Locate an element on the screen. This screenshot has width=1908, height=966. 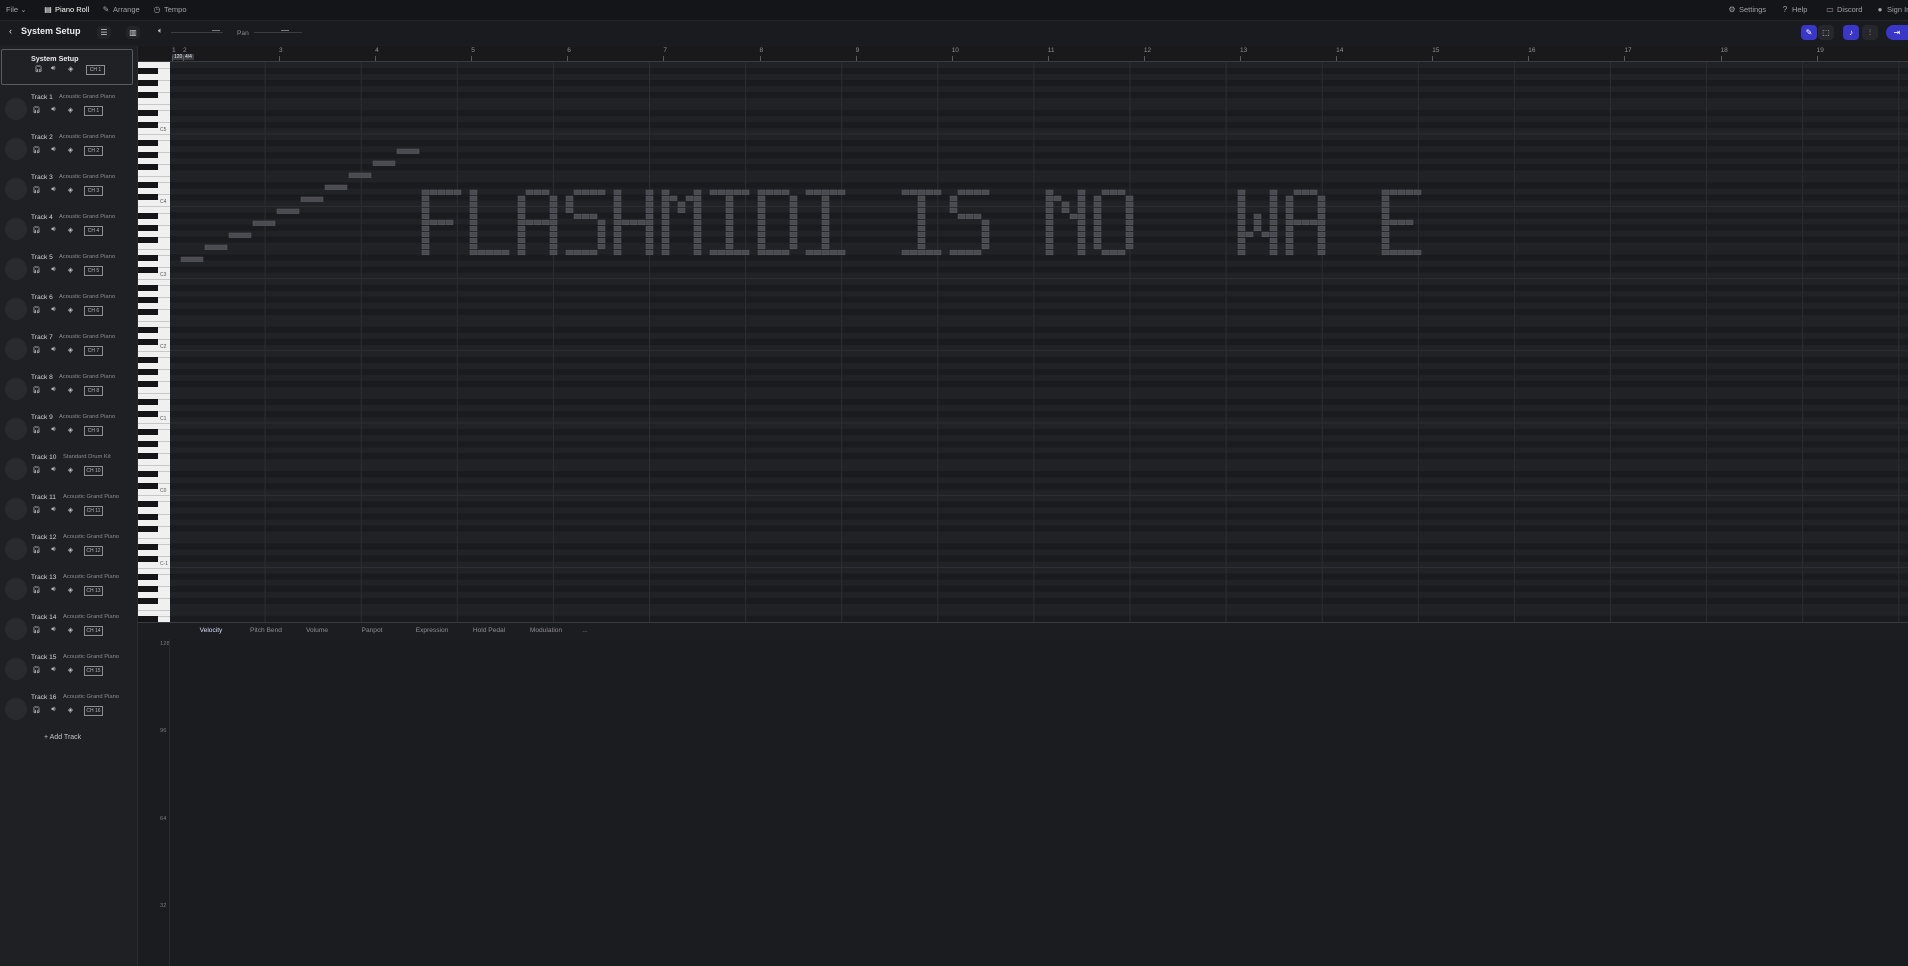
discord-button: ▭ Discord is located at coordinates (1844, 10).